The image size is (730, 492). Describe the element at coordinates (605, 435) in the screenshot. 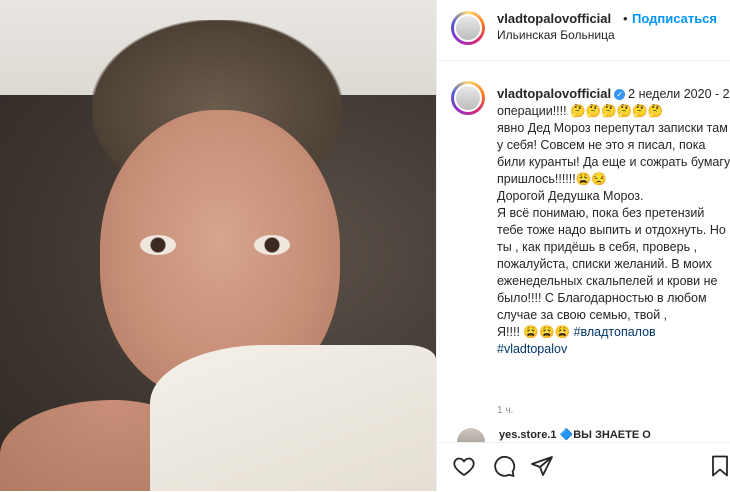

I see `comment-body: 🔷ВЫ ЗНАЕТЕ О` at that location.